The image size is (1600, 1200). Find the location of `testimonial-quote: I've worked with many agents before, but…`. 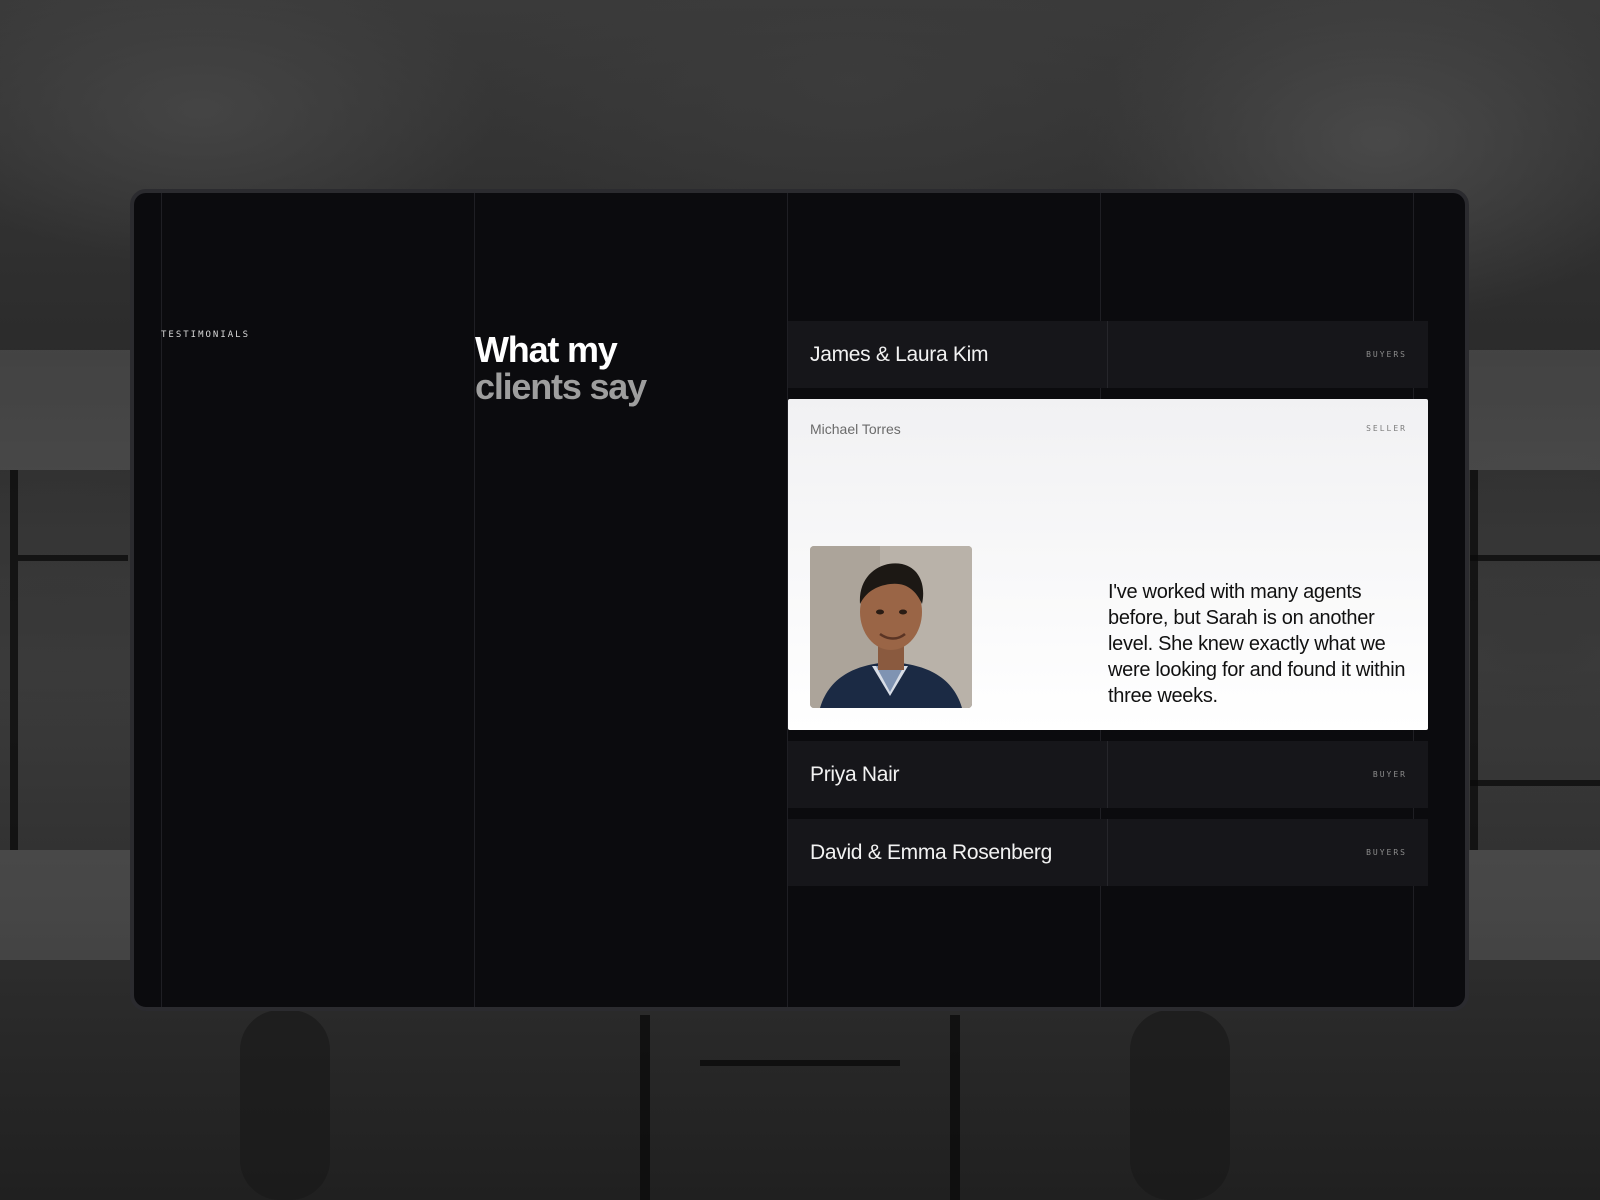

testimonial-quote: I've worked with many agents before, but… is located at coordinates (1257, 644).